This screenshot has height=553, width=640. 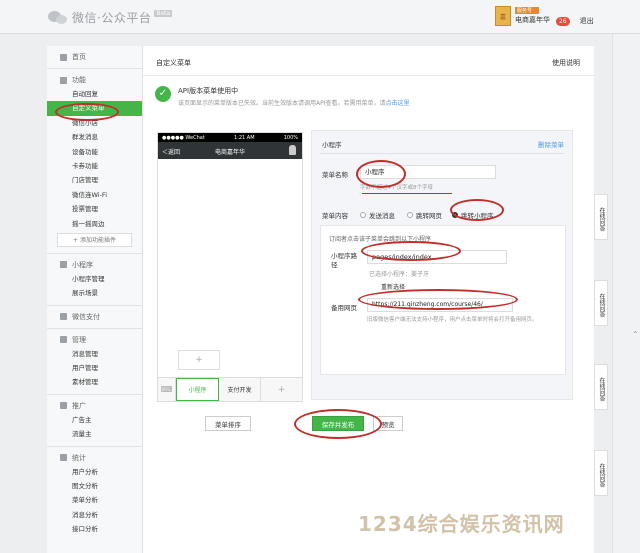 What do you see at coordinates (63, 406) in the screenshot?
I see `promote-icon` at bounding box center [63, 406].